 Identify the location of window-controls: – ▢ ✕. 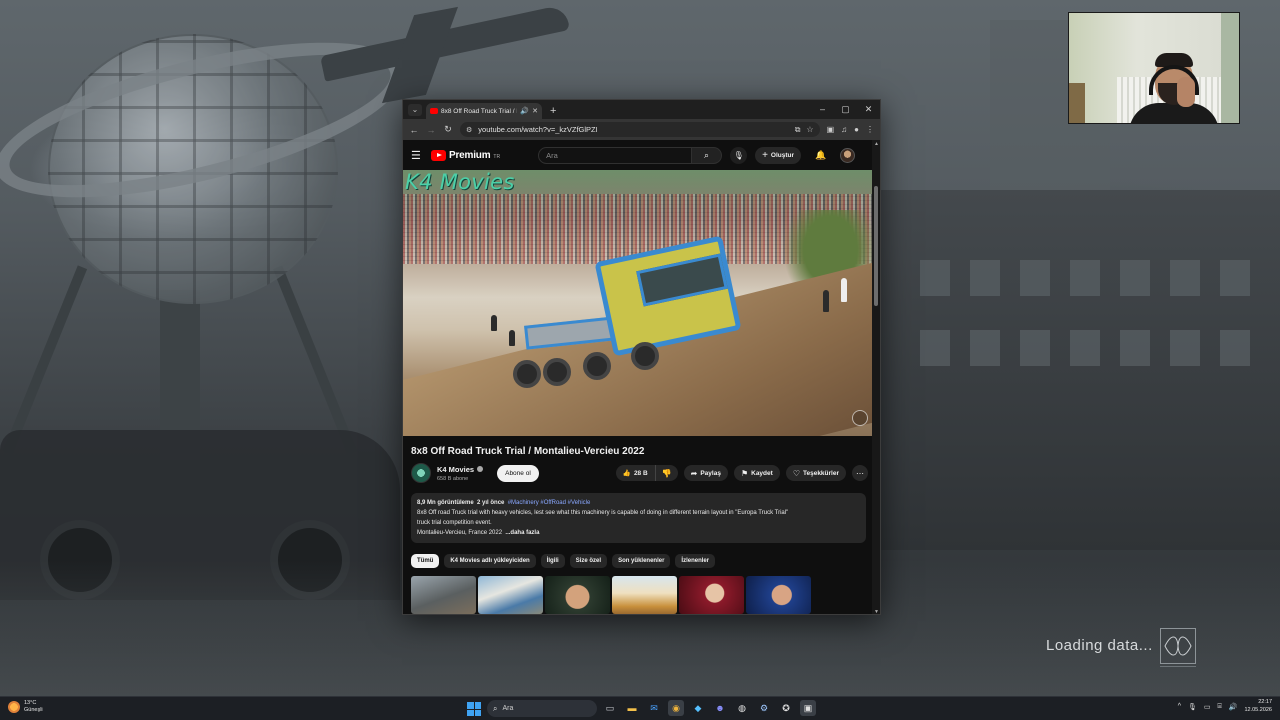
(845, 109).